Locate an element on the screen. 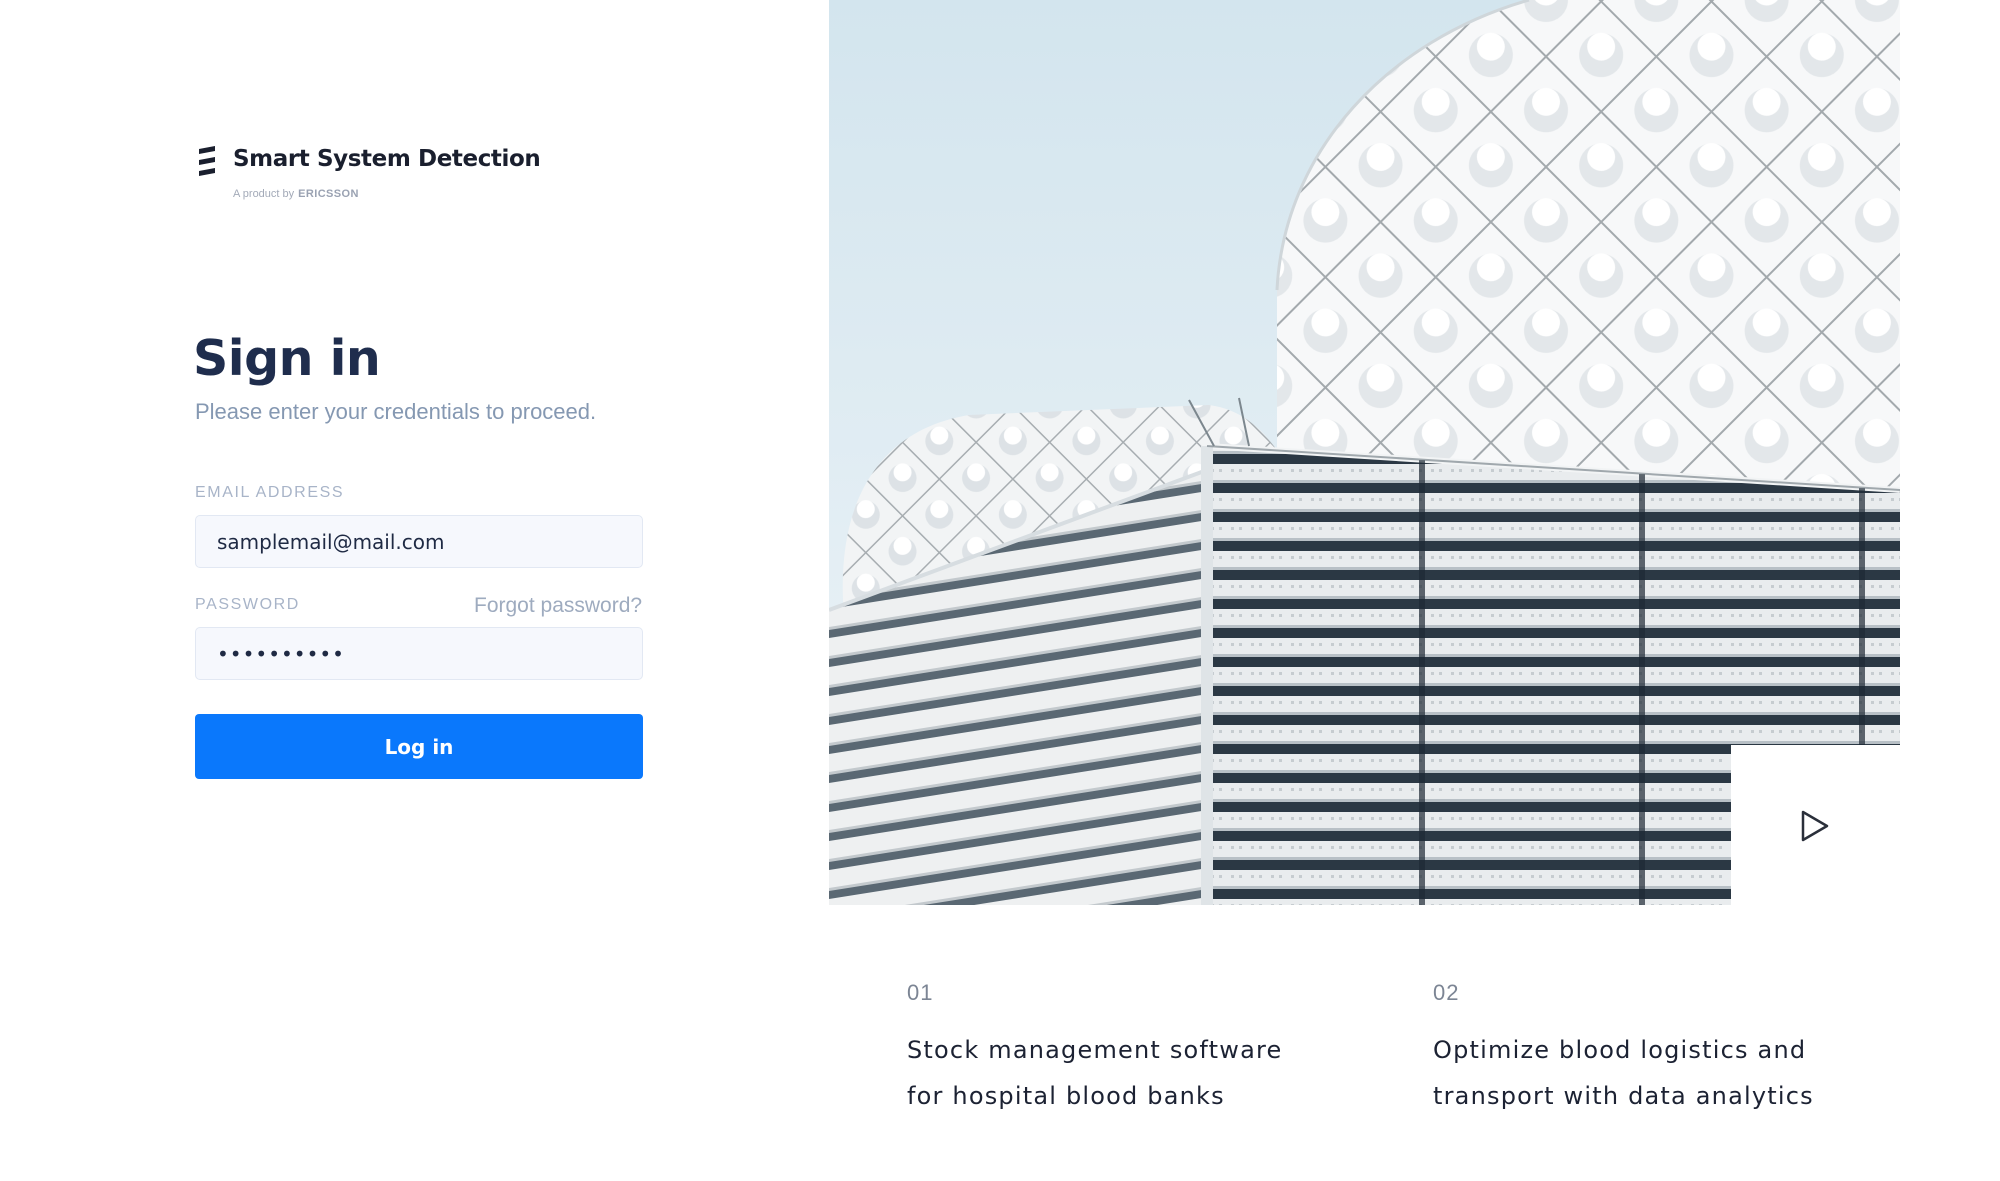 Image resolution: width=2000 pixels, height=1181 pixels. forgot-password-link: Forgot password? is located at coordinates (558, 606).